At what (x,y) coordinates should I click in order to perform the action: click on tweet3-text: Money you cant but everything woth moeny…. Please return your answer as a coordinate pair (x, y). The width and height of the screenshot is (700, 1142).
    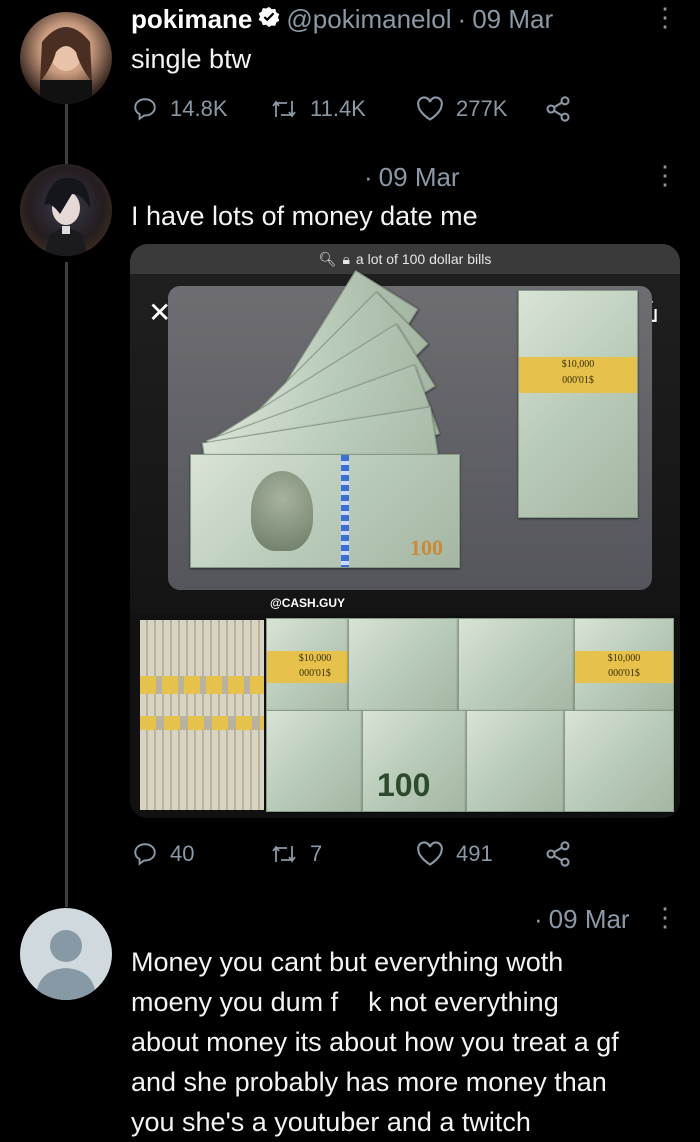
    Looking at the image, I should click on (375, 1042).